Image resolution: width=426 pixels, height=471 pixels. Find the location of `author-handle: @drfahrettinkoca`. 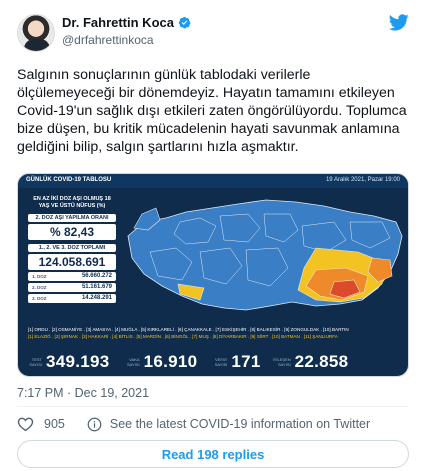

author-handle: @drfahrettinkoca is located at coordinates (108, 40).